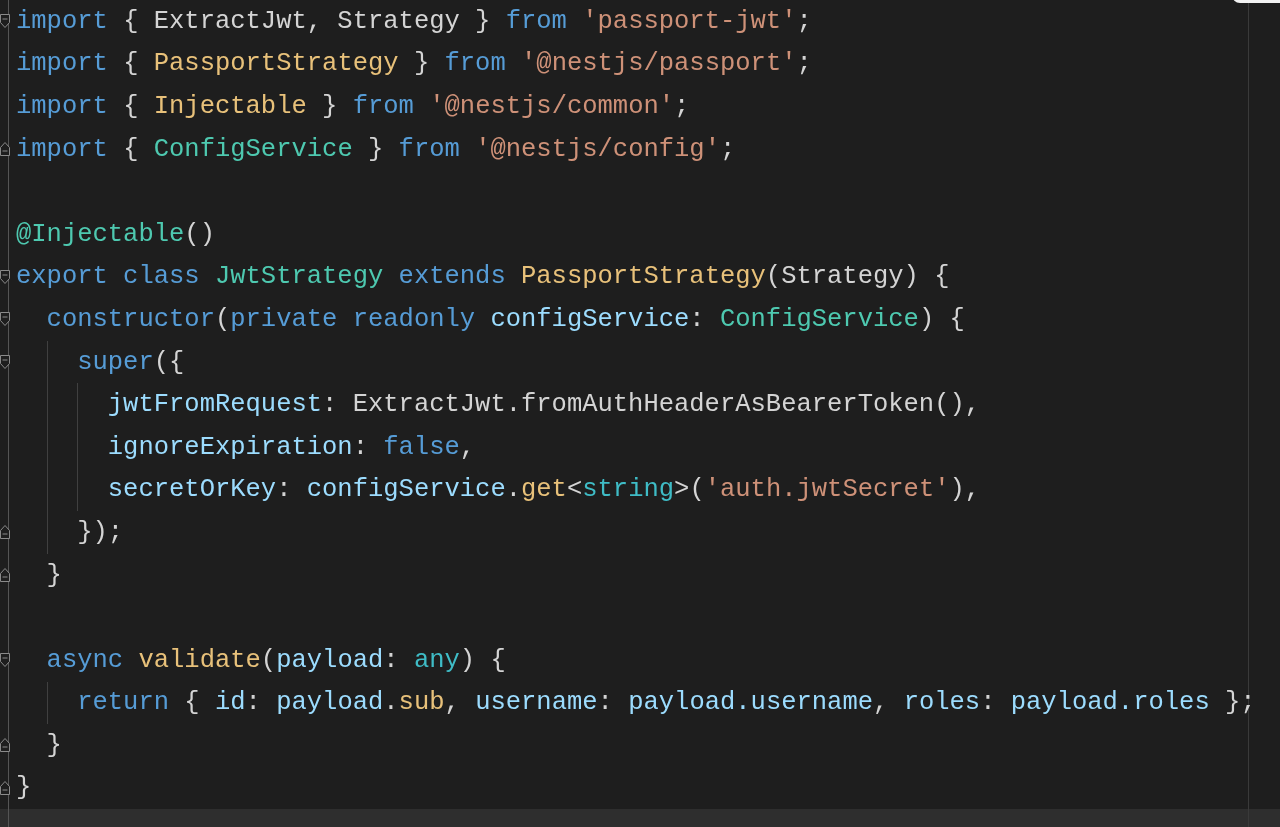 This screenshot has width=1280, height=827. I want to click on code-line: export class JwtStrategy extends PassportStrategy(Strategy) {, so click(483, 277).